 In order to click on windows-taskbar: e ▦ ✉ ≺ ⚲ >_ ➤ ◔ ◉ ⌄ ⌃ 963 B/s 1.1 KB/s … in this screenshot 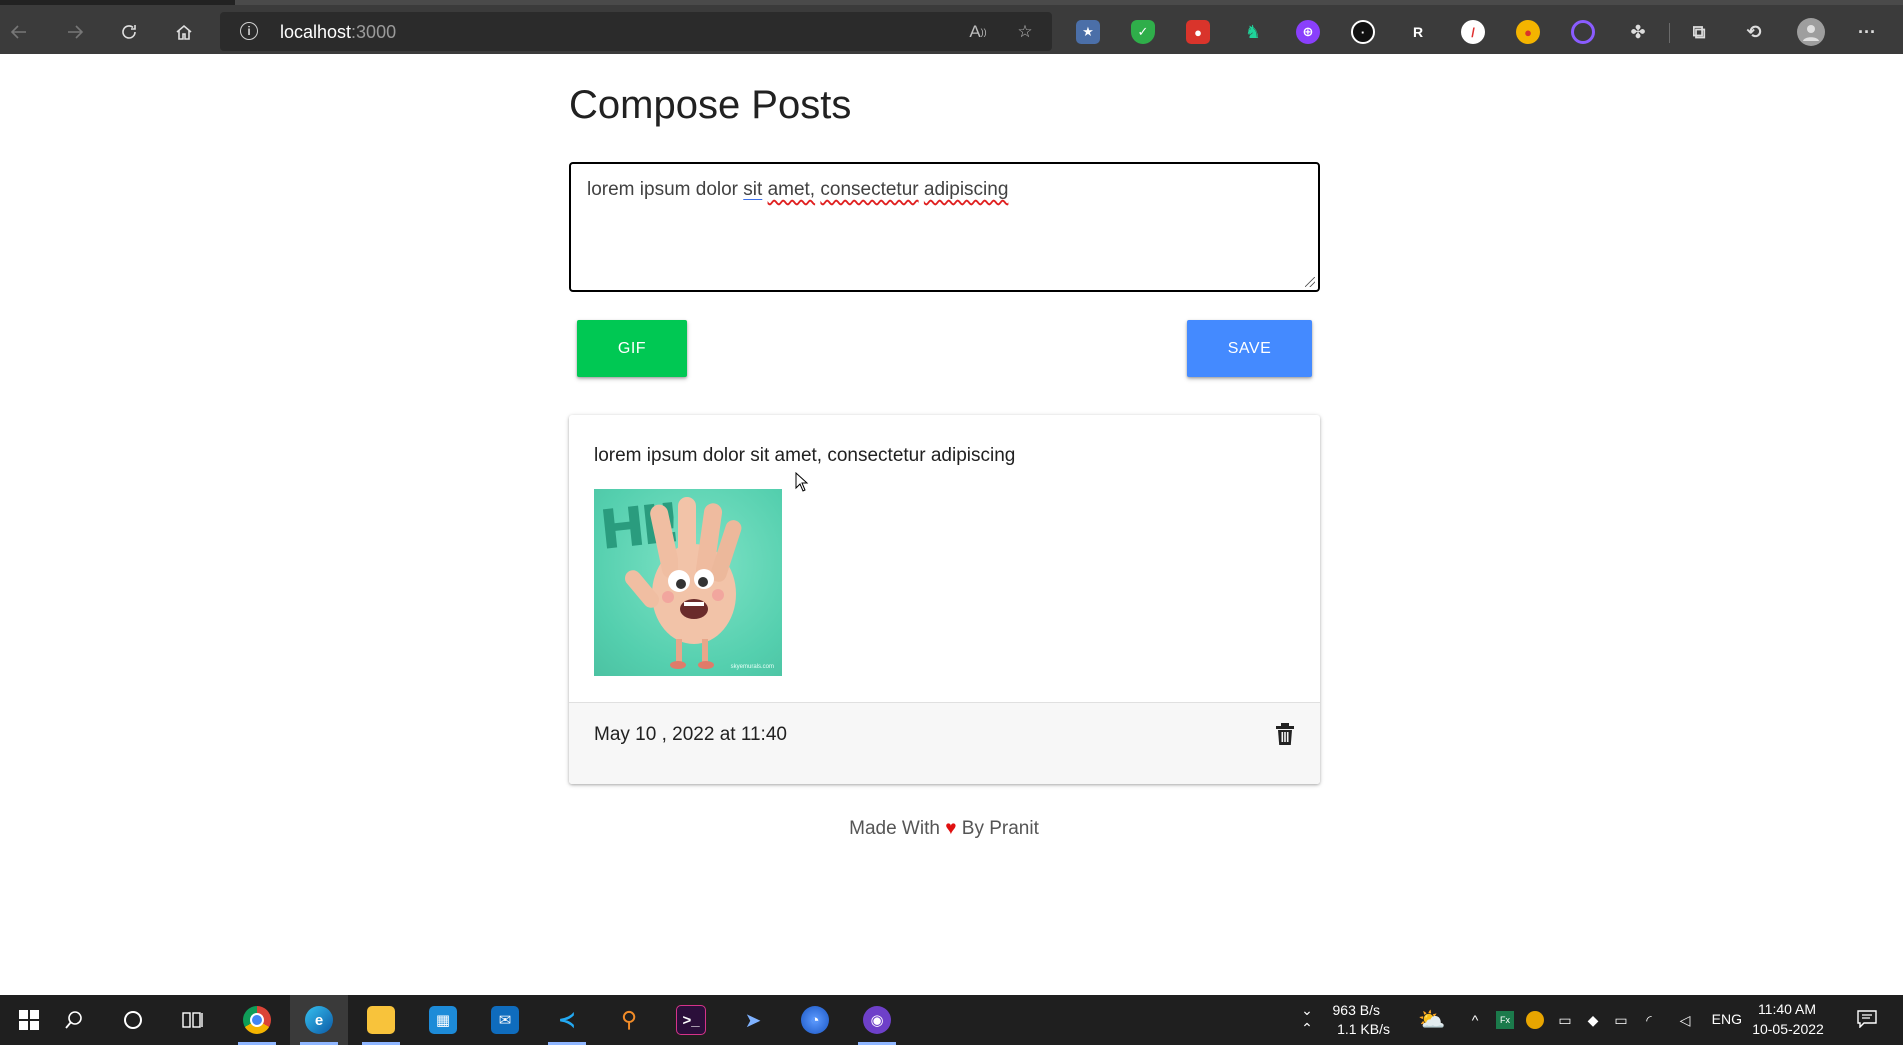, I will do `click(951, 1020)`.